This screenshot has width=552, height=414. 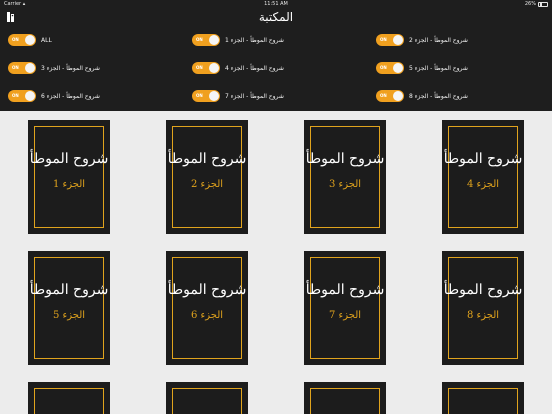 I want to click on battery-percent: 26%, so click(x=530, y=4).